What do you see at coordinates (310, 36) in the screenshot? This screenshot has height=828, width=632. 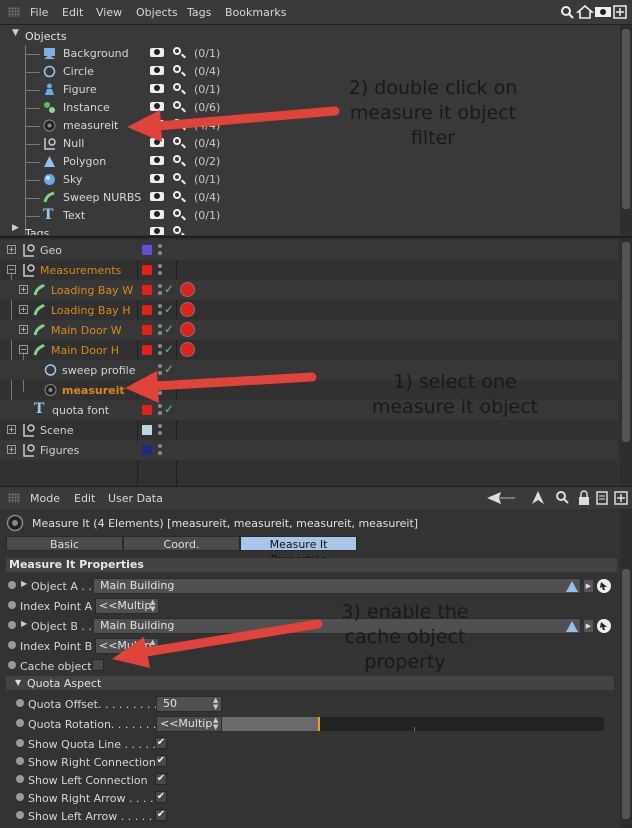 I see `filter-root-row: ▼ Objects` at bounding box center [310, 36].